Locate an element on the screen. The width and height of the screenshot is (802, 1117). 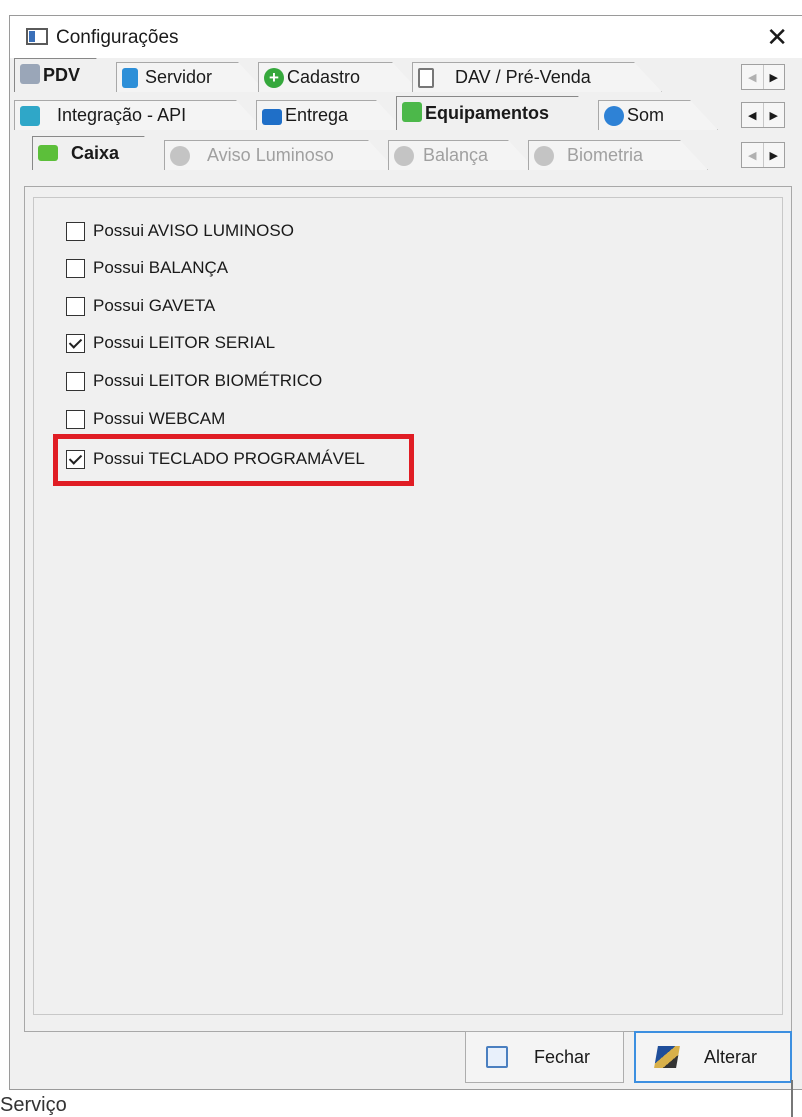
tab-label: Servidor is located at coordinates (179, 77).